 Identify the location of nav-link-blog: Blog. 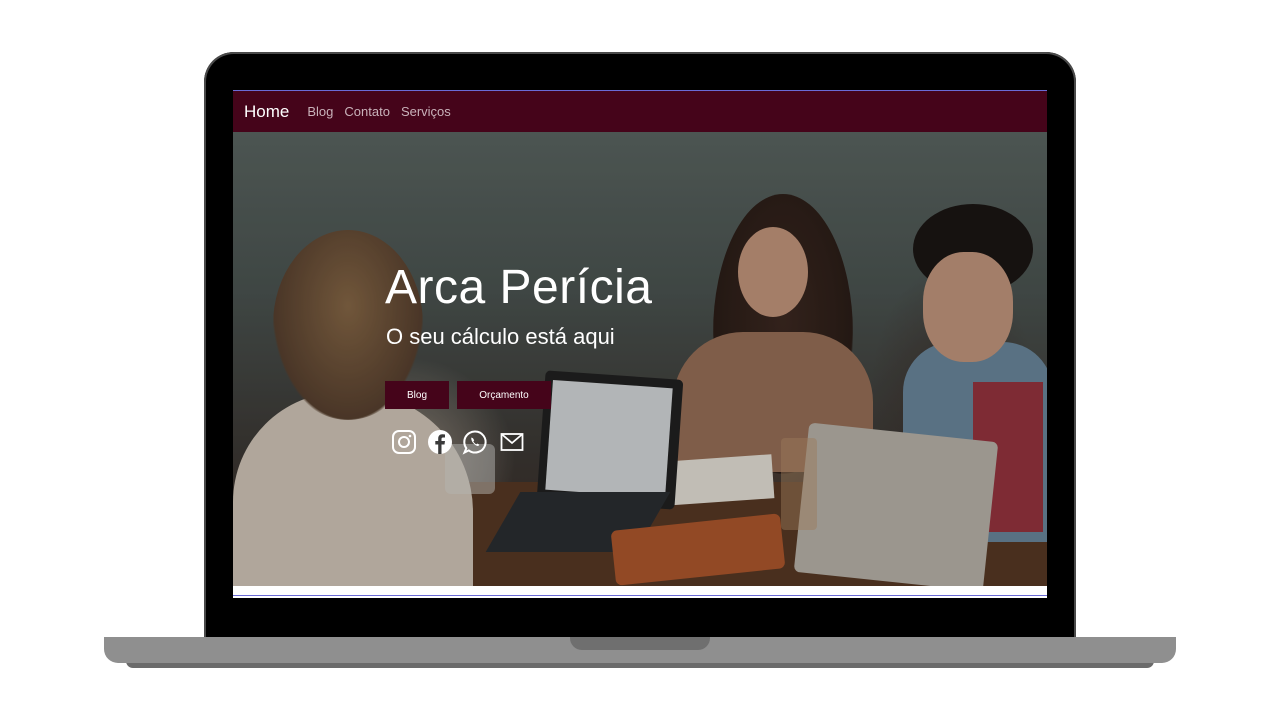
(320, 111).